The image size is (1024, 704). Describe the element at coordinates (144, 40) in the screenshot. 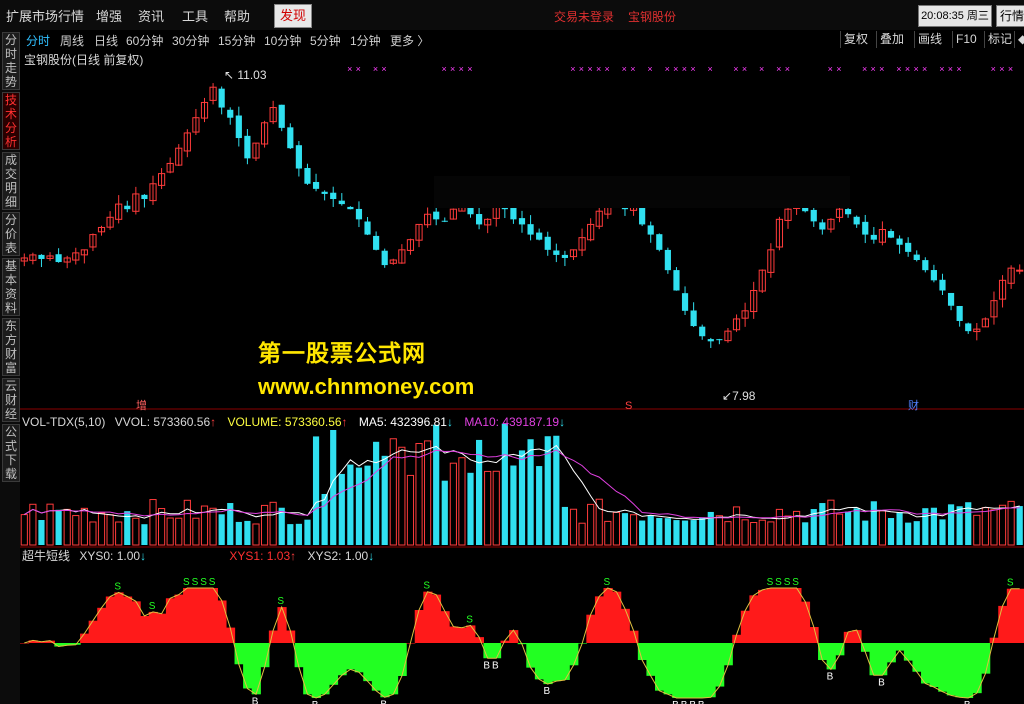

I see `period-60min: 60分钟` at that location.